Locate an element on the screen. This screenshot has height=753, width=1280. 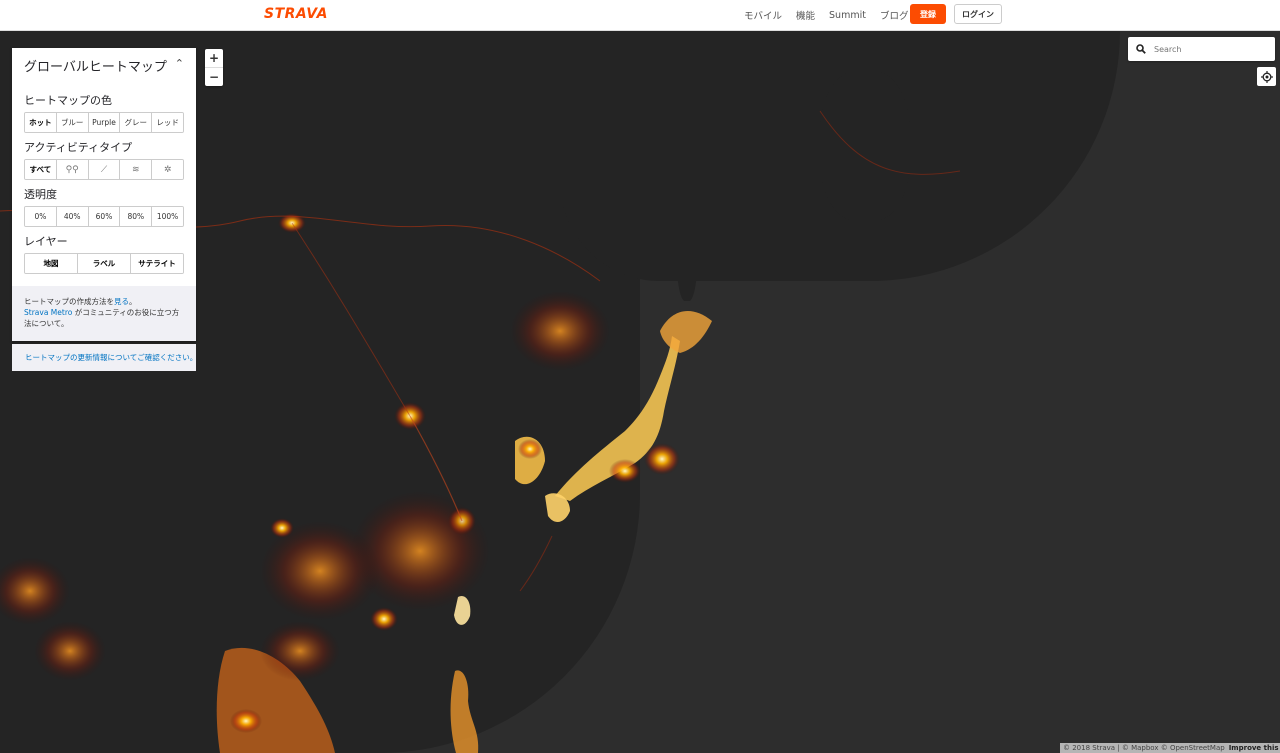
heatmap-update-notice: ヒートマップの更新情報についてご確認ください。 is located at coordinates (104, 357).